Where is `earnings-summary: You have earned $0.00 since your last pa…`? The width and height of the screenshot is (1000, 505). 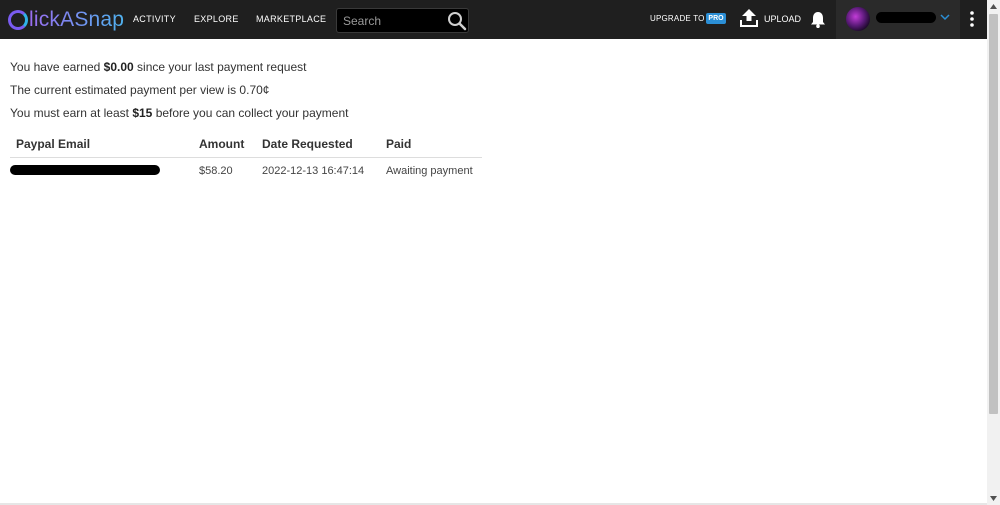 earnings-summary: You have earned $0.00 since your last pa… is located at coordinates (360, 94).